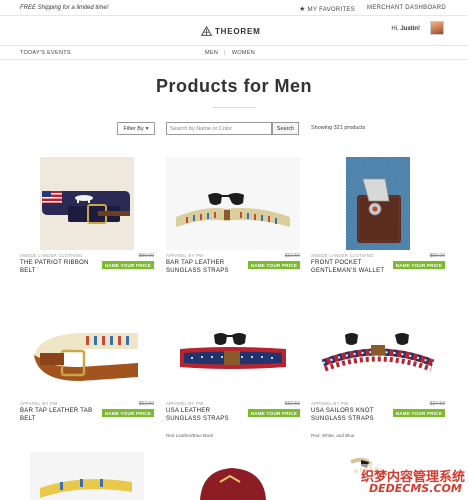 This screenshot has height=500, width=468. I want to click on title-divider, so click(234, 107).